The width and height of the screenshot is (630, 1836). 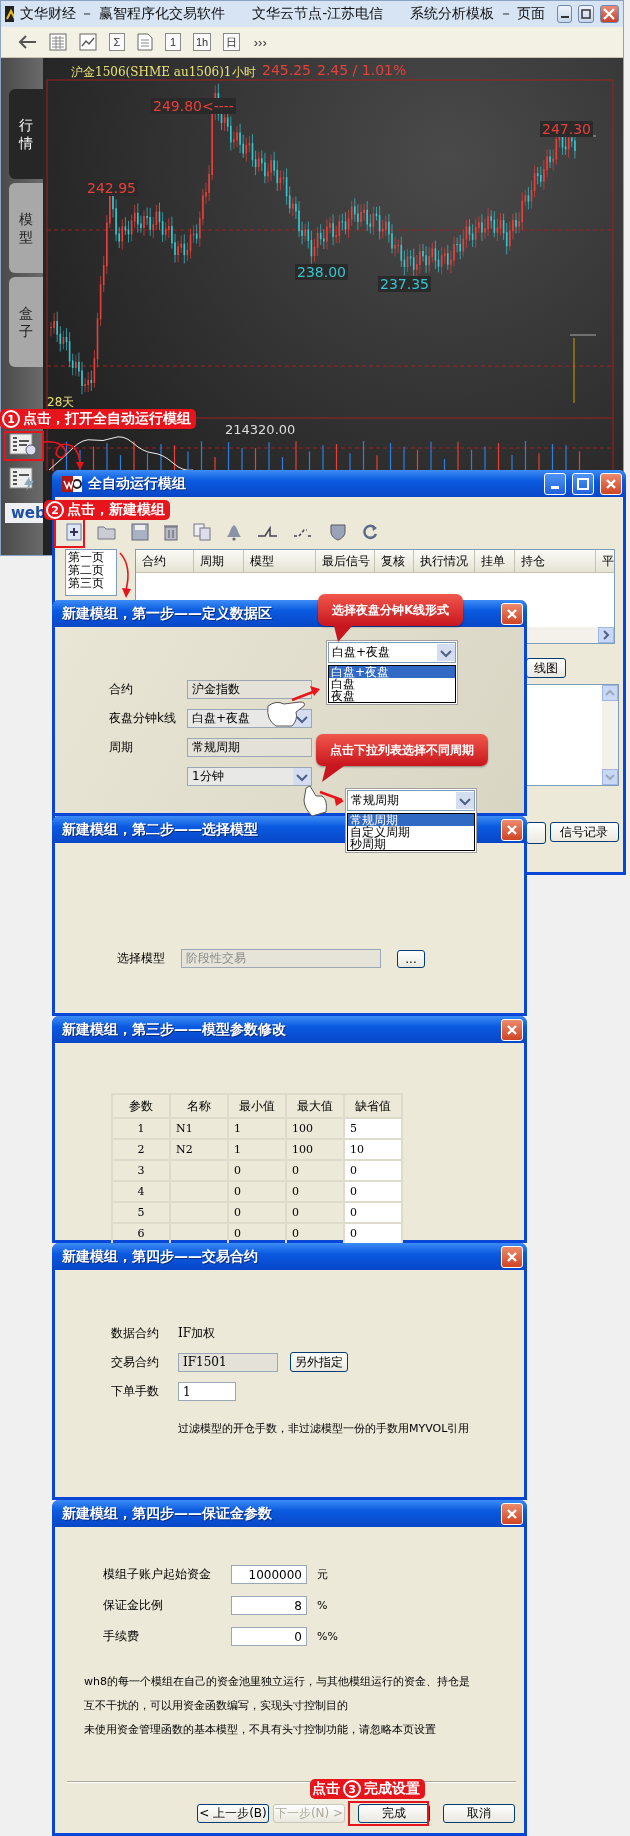 I want to click on unit-label: %, so click(x=322, y=1605).